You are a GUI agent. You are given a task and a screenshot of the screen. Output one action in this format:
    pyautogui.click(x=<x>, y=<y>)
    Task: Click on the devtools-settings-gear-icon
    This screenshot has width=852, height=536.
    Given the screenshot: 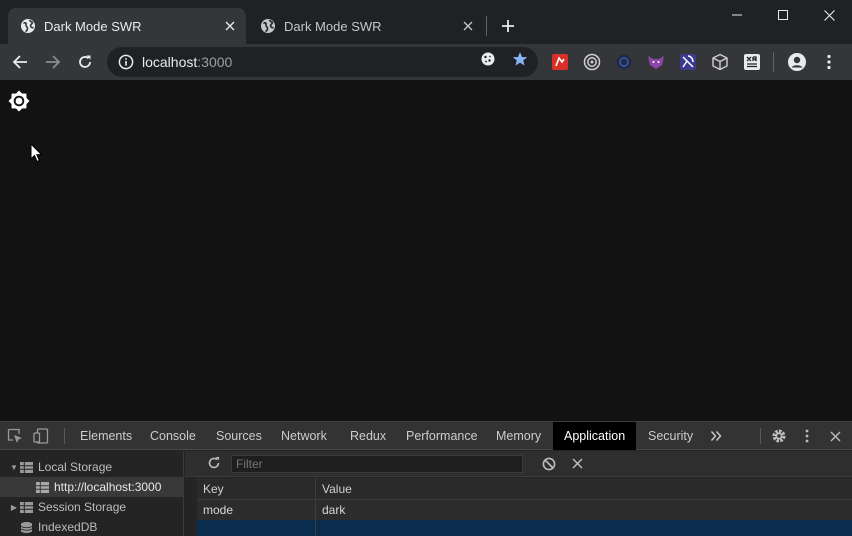 What is the action you would take?
    pyautogui.click(x=779, y=436)
    